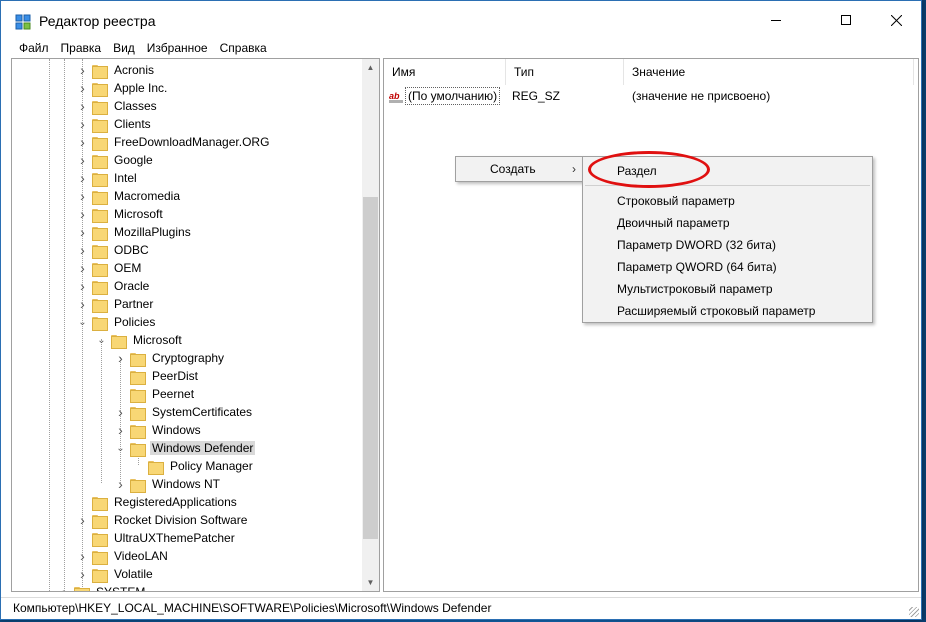 This screenshot has width=926, height=622. What do you see at coordinates (116, 304) in the screenshot?
I see `tree-item: › Partner` at bounding box center [116, 304].